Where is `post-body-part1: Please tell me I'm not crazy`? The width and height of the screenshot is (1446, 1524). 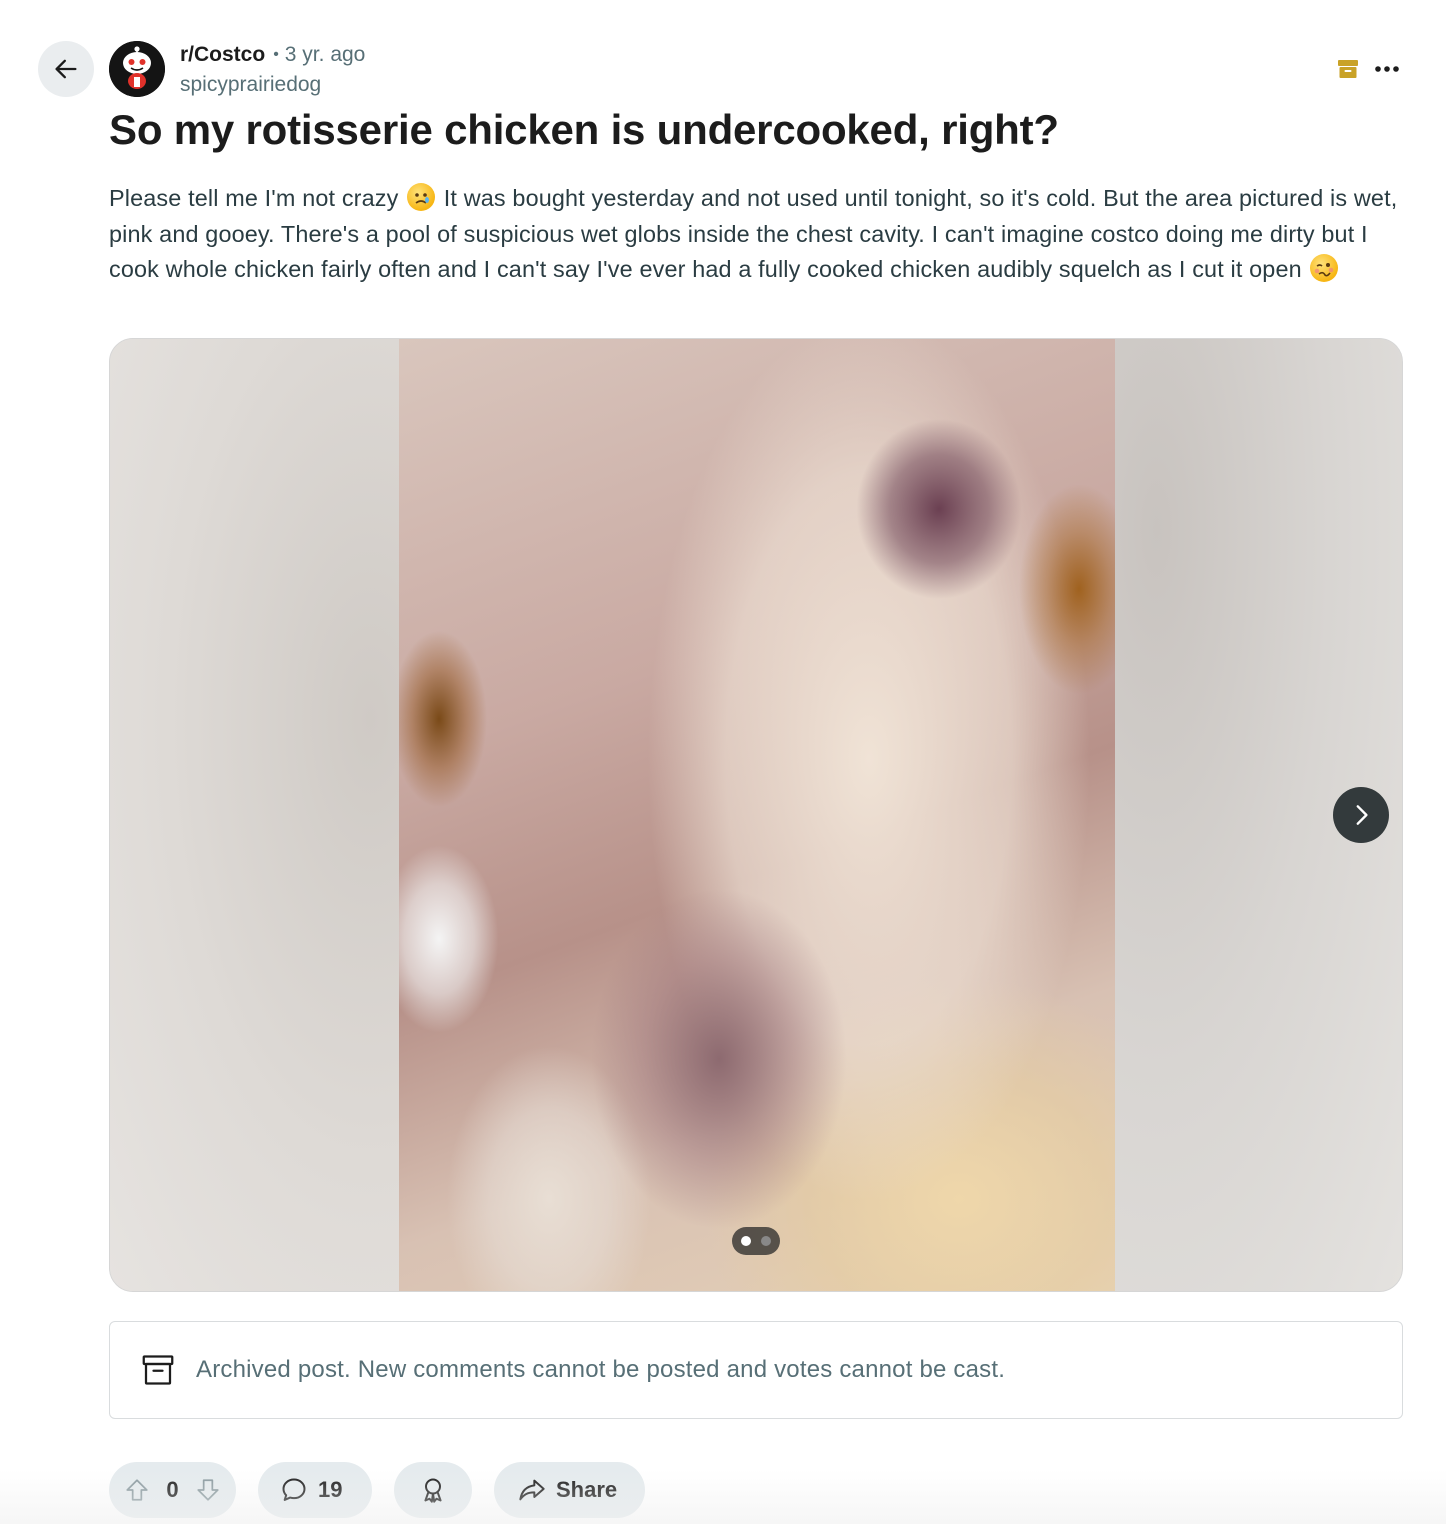
post-body-part1: Please tell me I'm not crazy is located at coordinates (254, 198).